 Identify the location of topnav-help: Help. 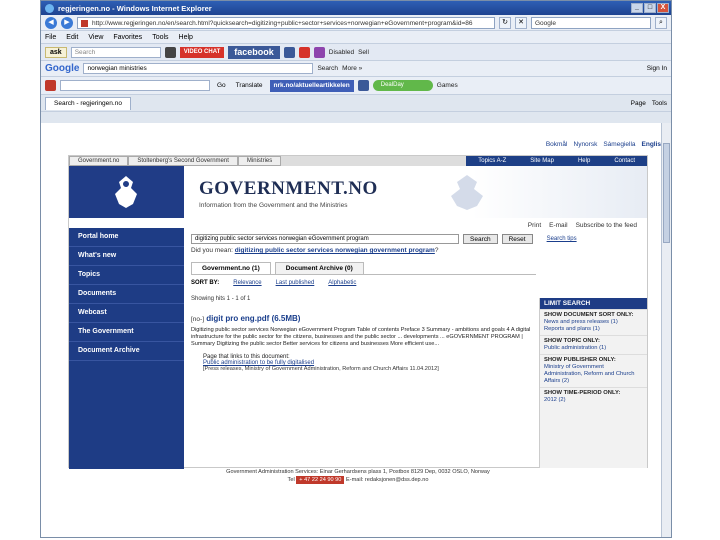
(584, 161).